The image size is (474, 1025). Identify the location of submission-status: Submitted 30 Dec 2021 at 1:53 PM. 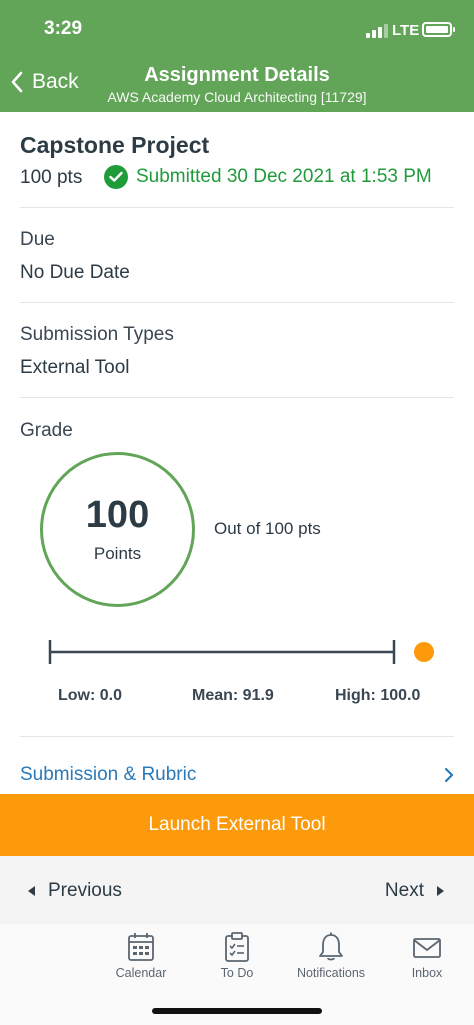
(268, 177).